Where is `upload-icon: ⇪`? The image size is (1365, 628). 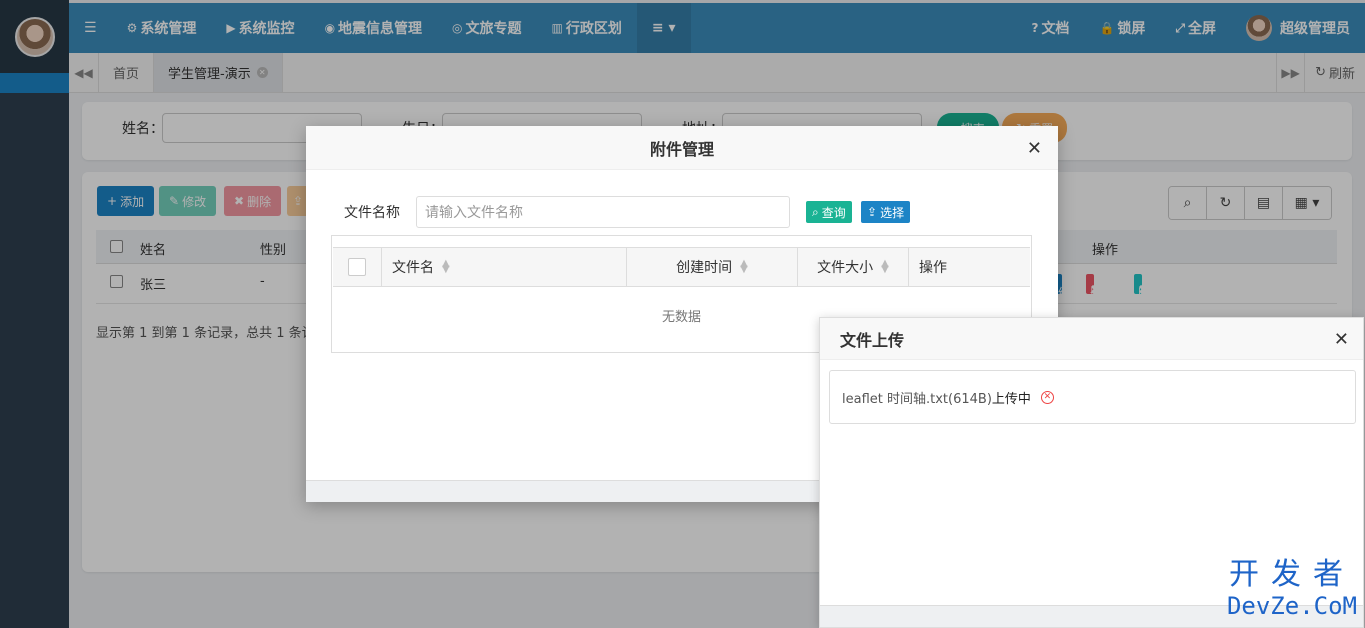
upload-icon: ⇪ is located at coordinates (872, 212).